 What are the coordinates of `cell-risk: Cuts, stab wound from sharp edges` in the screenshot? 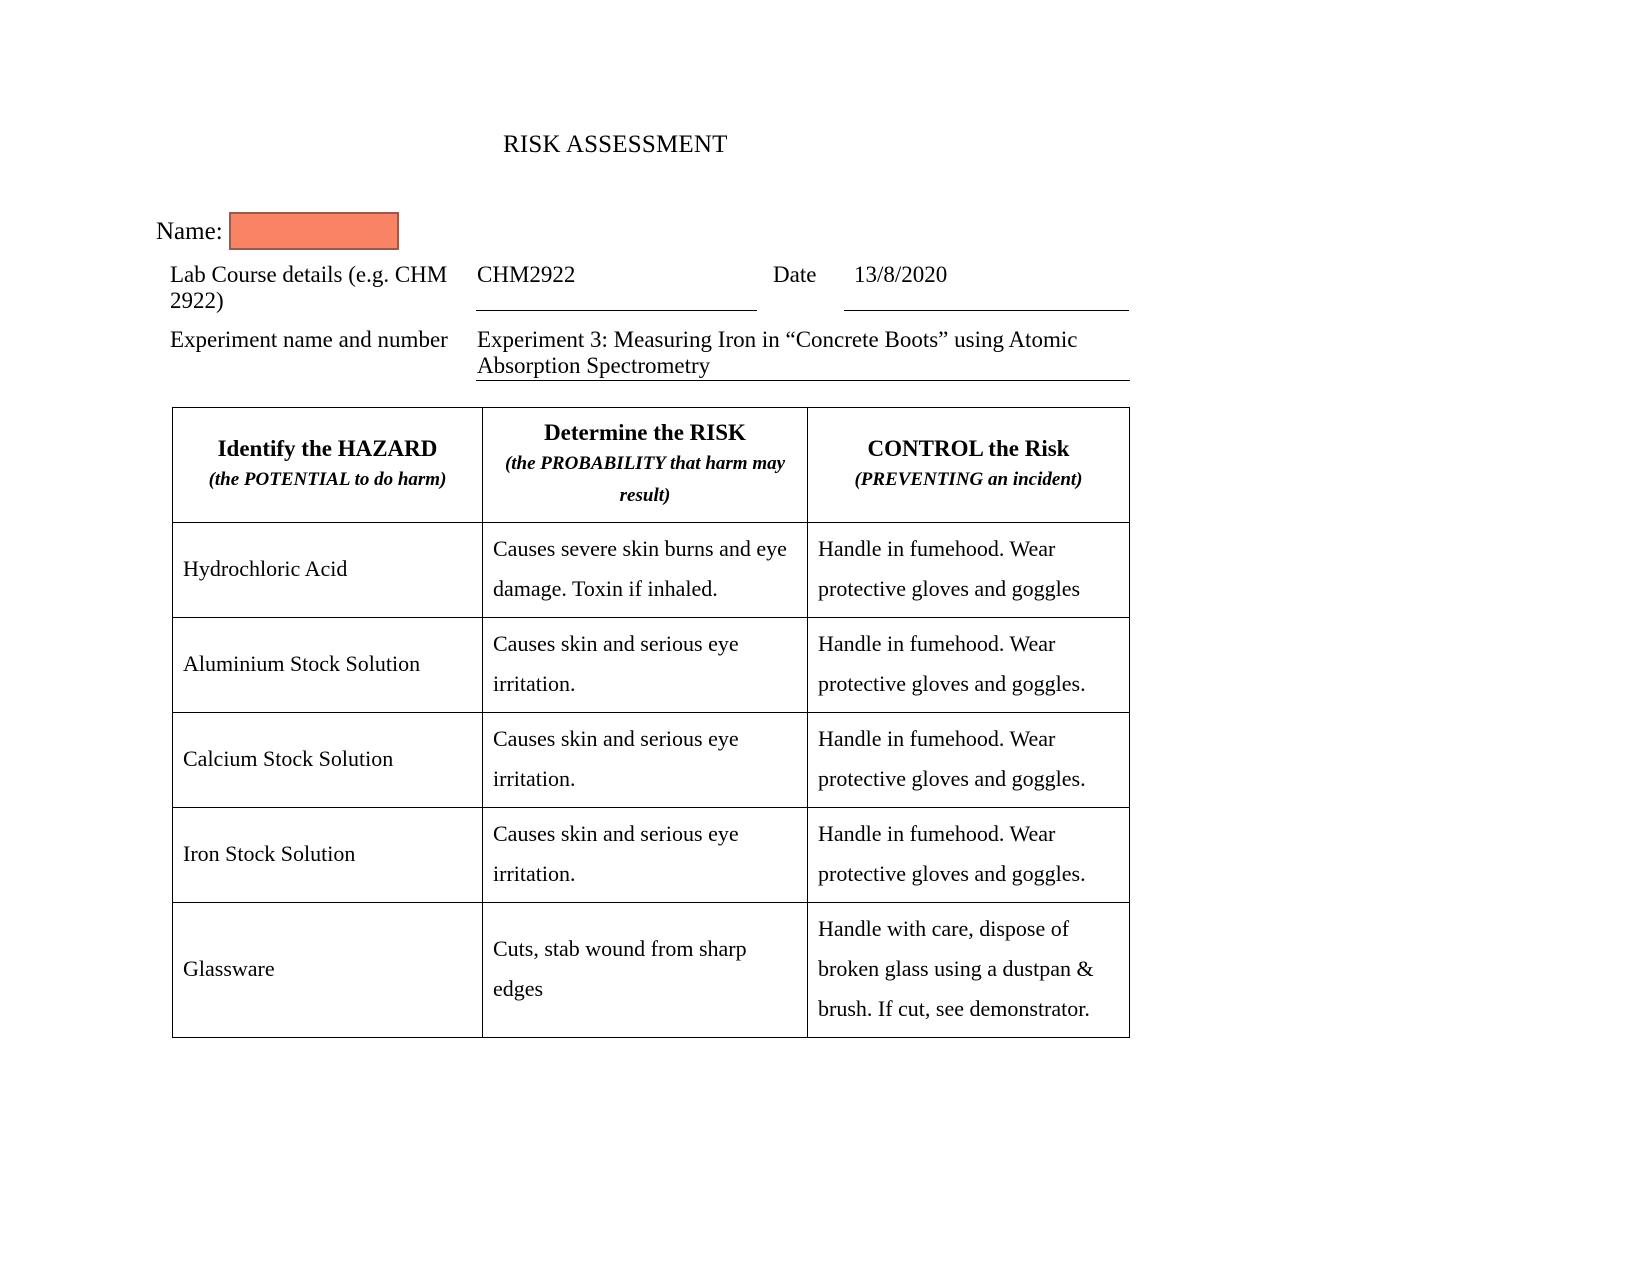 It's located at (645, 970).